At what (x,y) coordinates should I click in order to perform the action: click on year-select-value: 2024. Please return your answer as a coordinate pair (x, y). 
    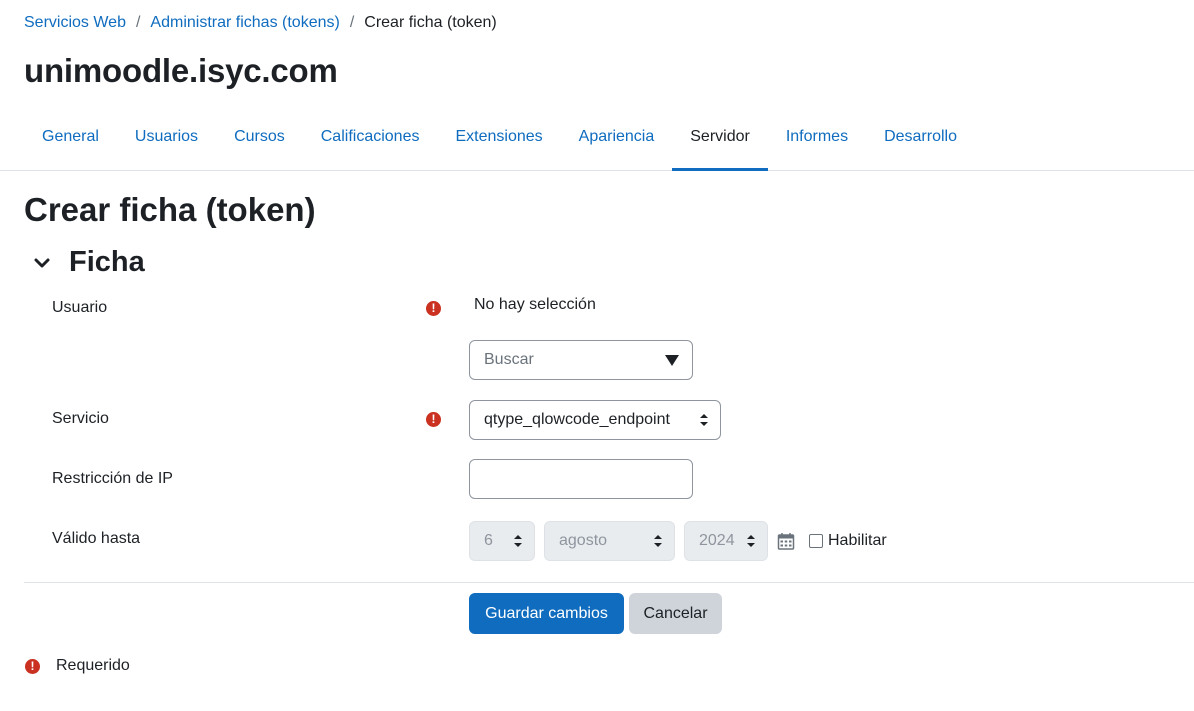
    Looking at the image, I should click on (717, 540).